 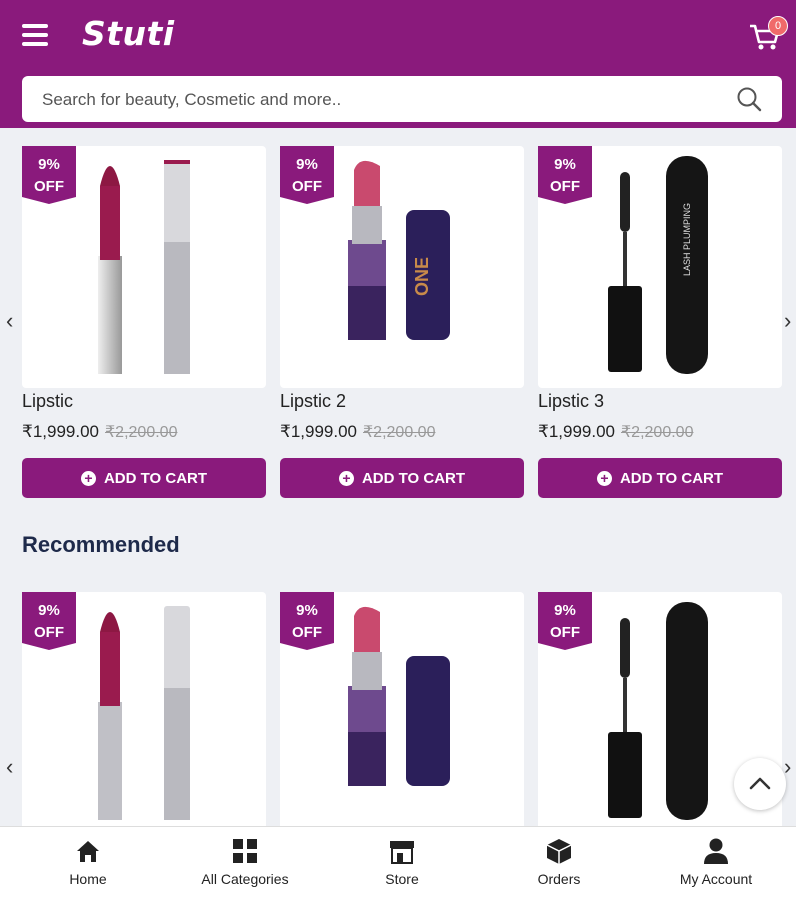 I want to click on nav-item-my-account: My Account, so click(x=716, y=862).